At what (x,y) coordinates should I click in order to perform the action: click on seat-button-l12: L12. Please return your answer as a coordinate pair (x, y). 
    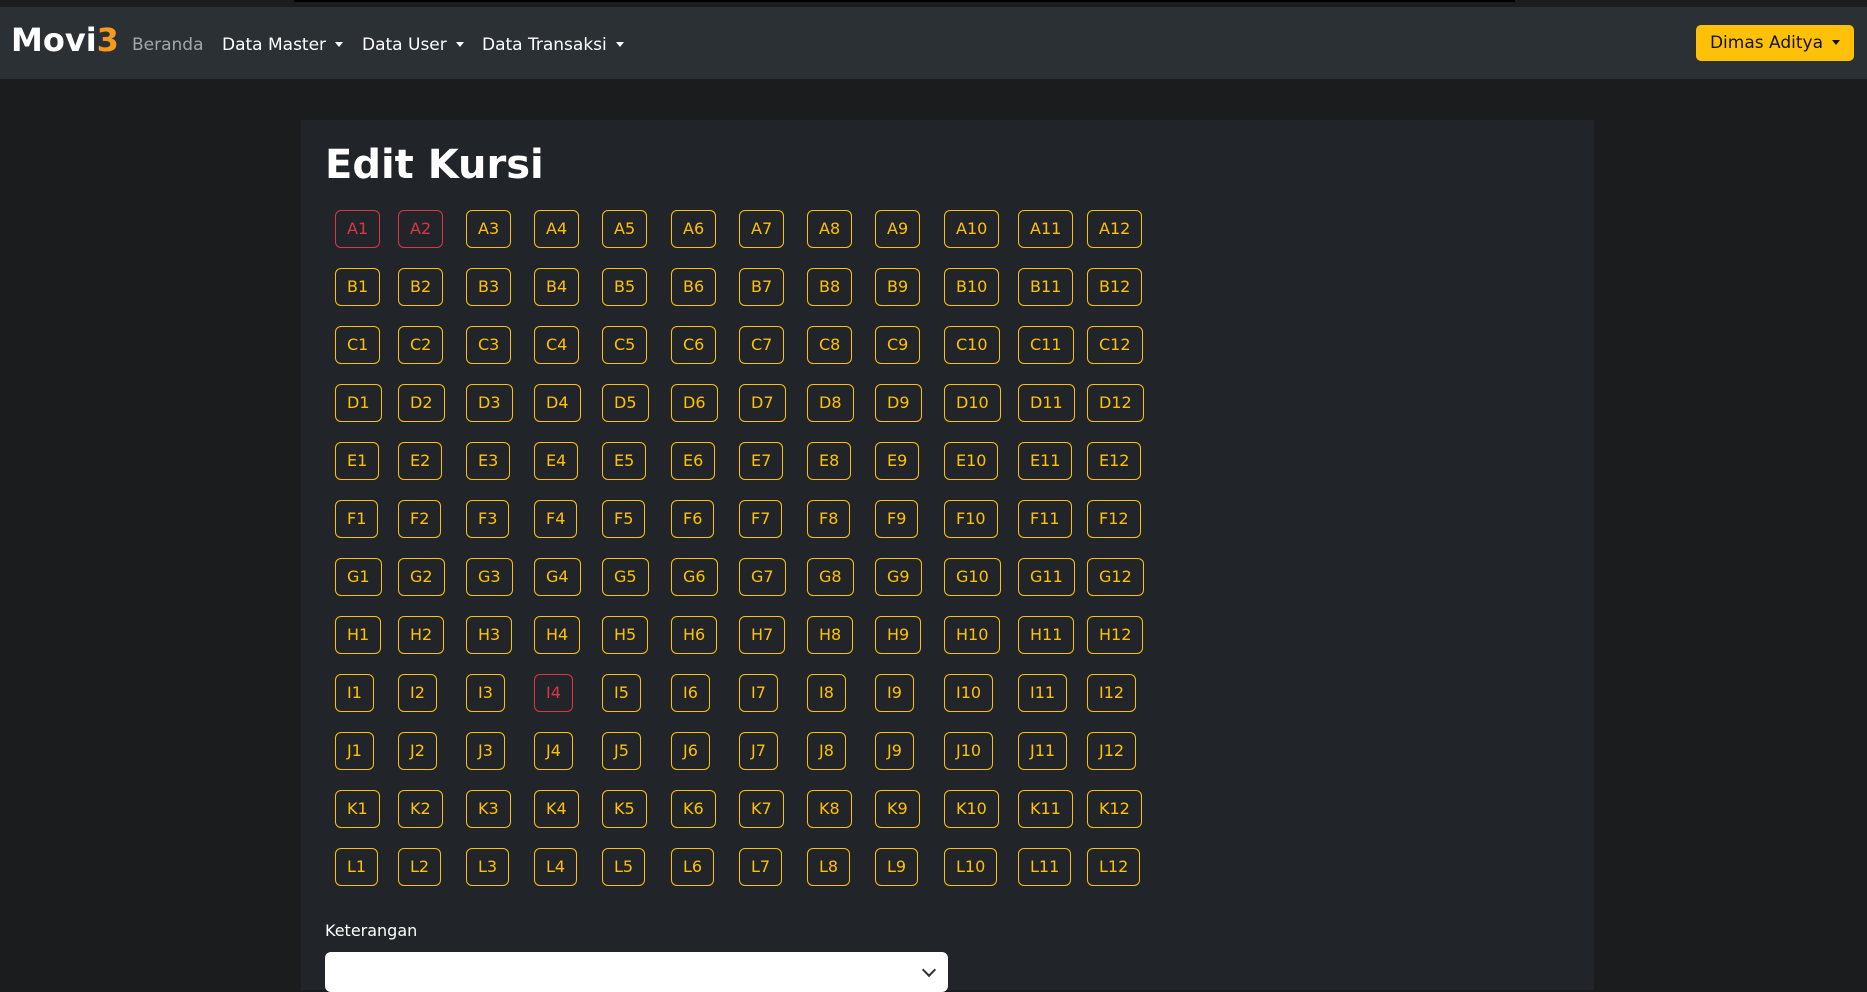
    Looking at the image, I should click on (1114, 867).